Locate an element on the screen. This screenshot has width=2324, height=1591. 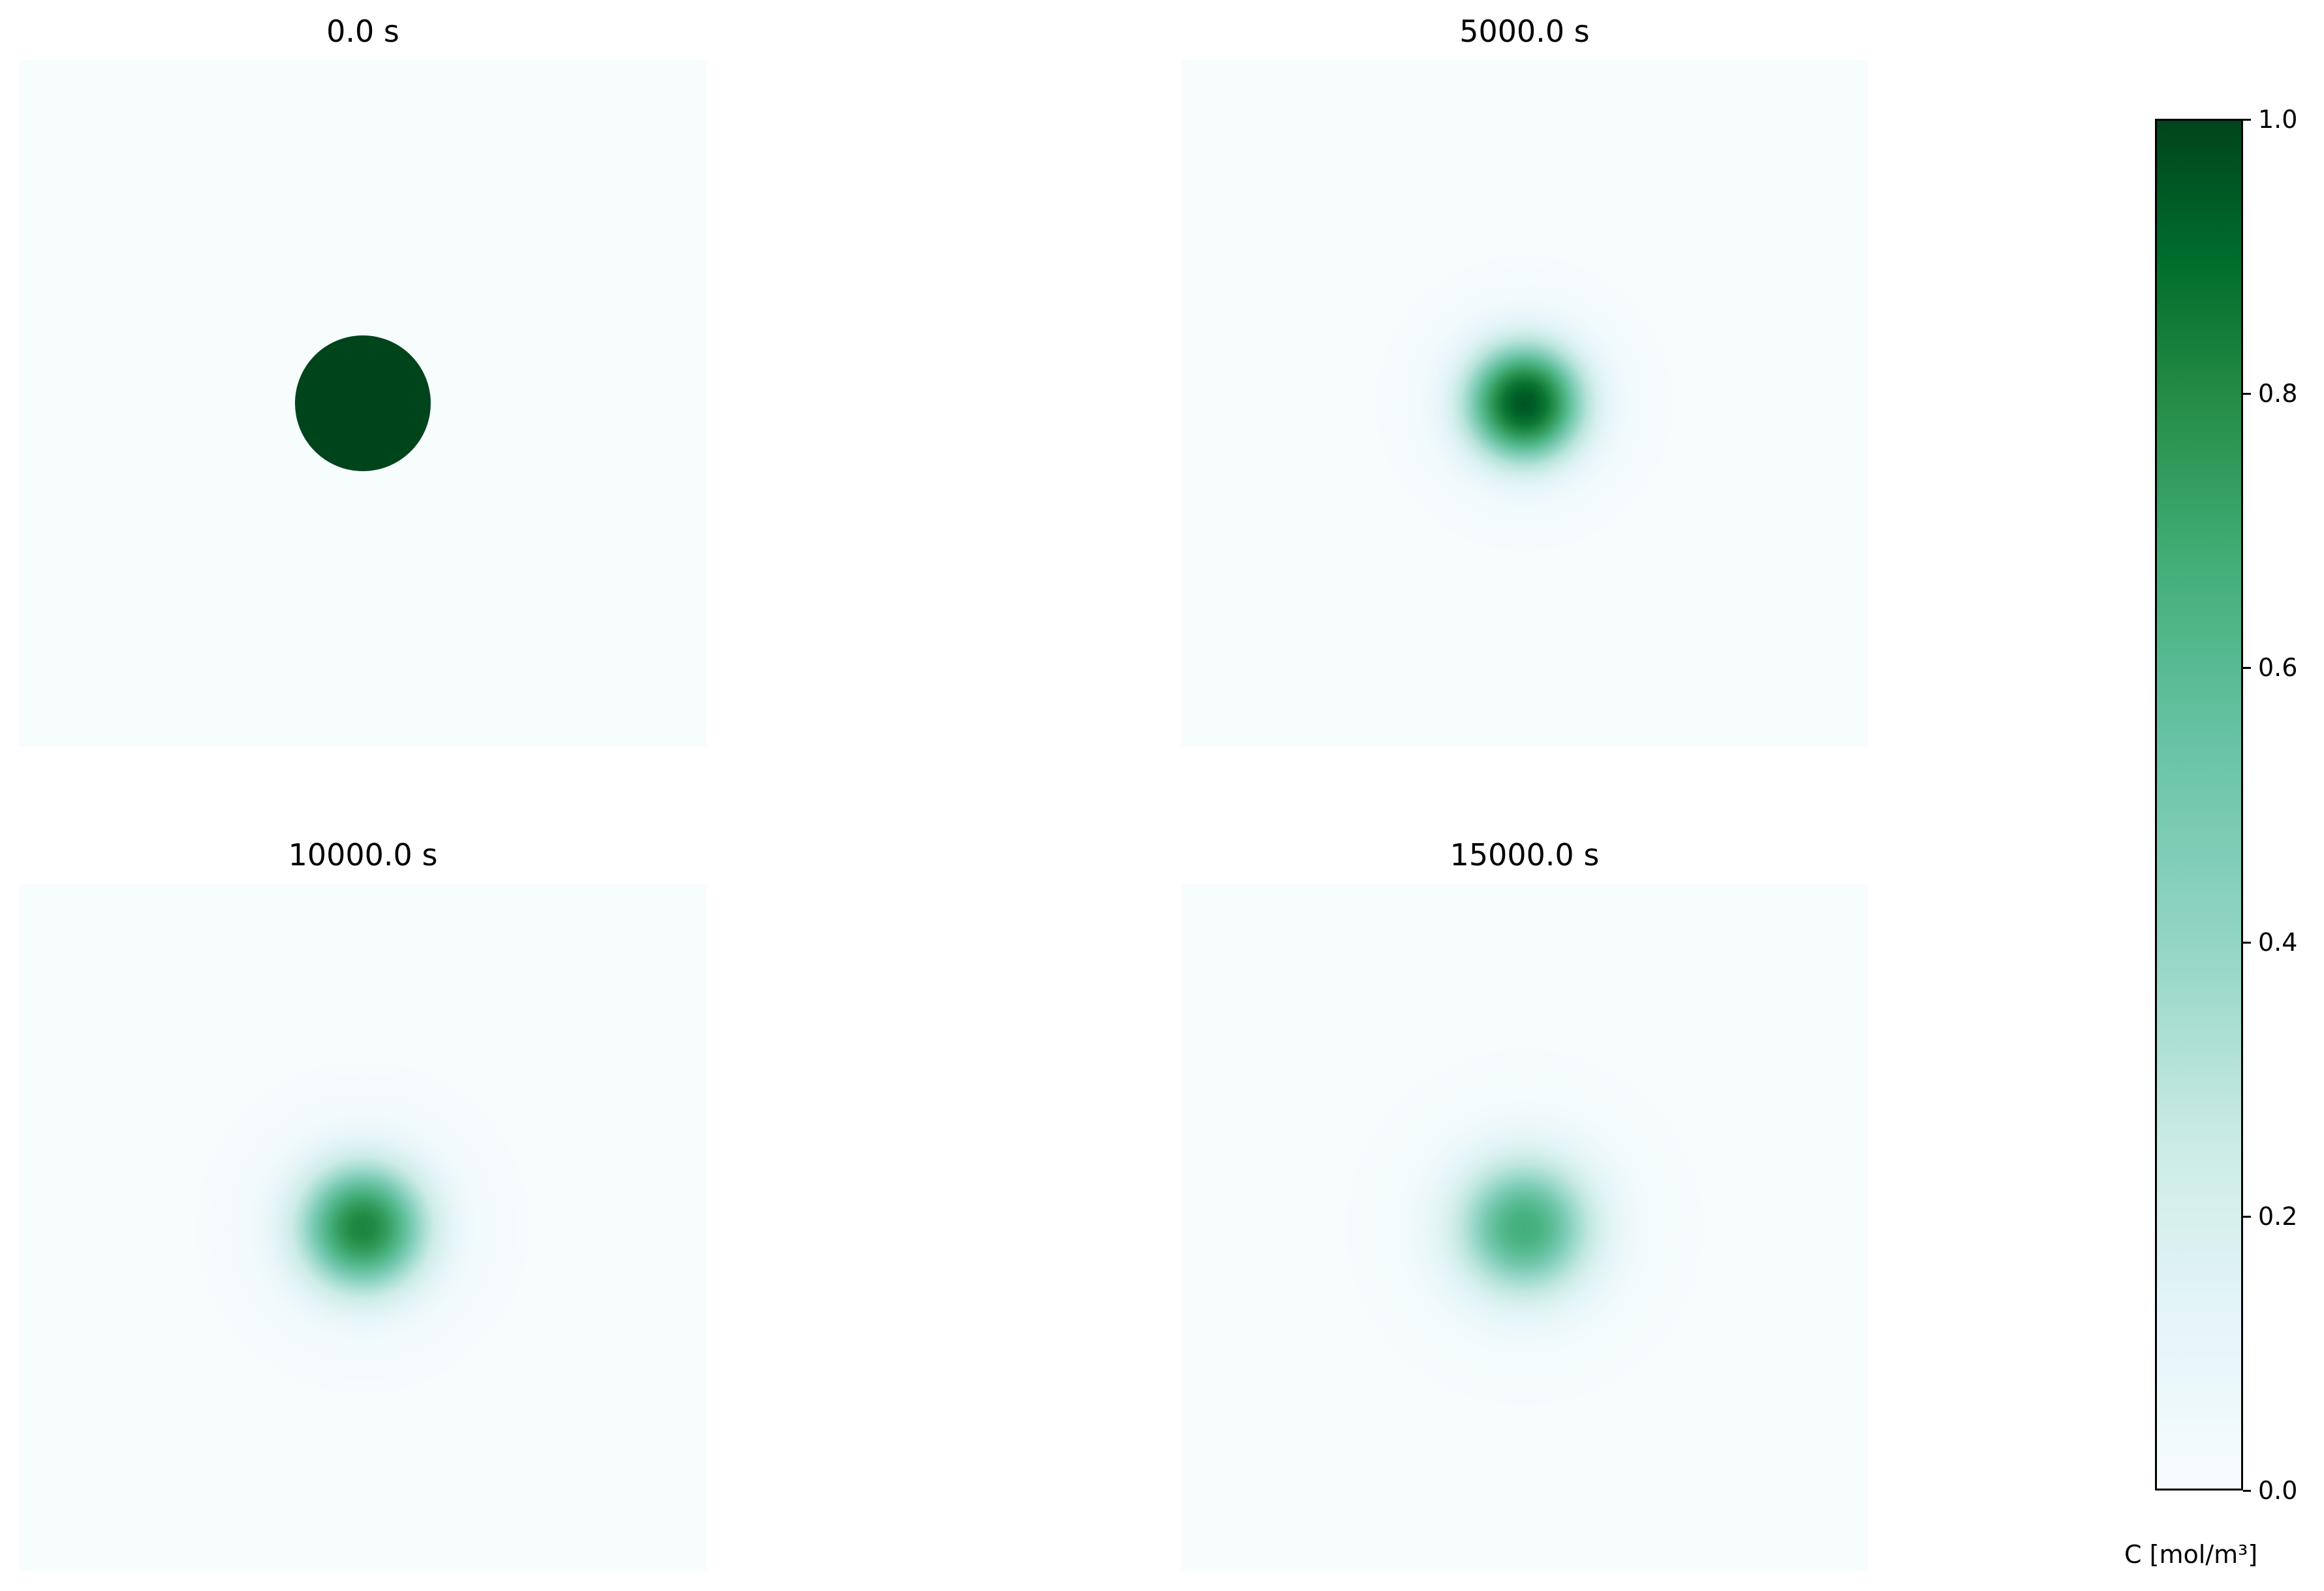
panel-title-2: 10000.0 s is located at coordinates (363, 855).